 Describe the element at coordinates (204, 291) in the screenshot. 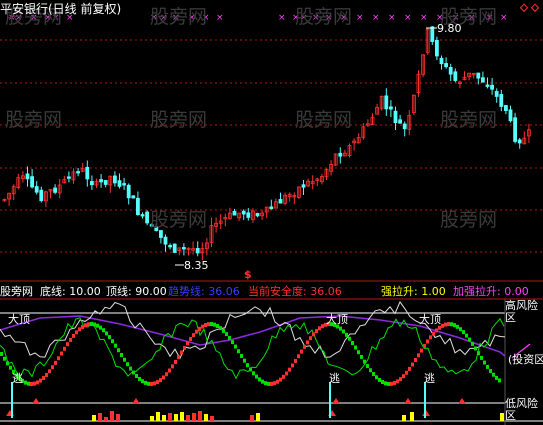

I see `trendline-value: 趋势线: 36.06` at that location.